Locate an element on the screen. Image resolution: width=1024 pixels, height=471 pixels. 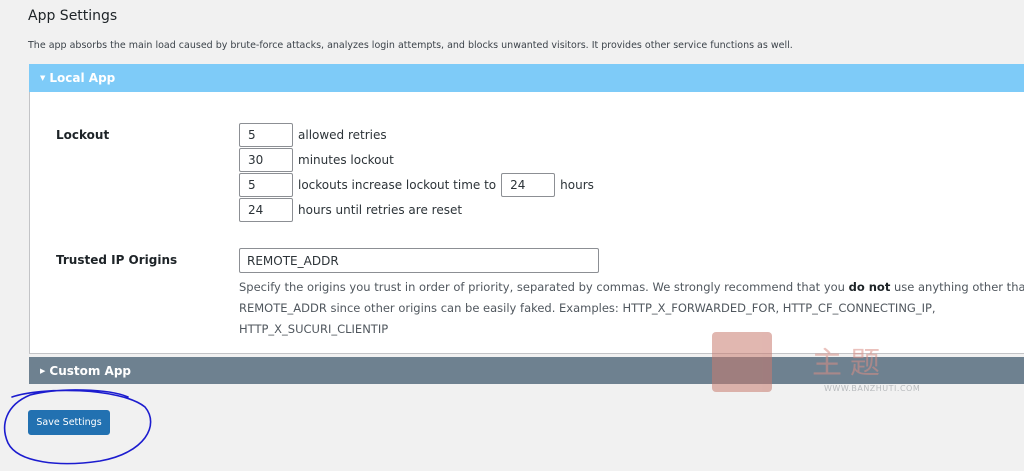
hours-until-reset-input is located at coordinates (266, 210).